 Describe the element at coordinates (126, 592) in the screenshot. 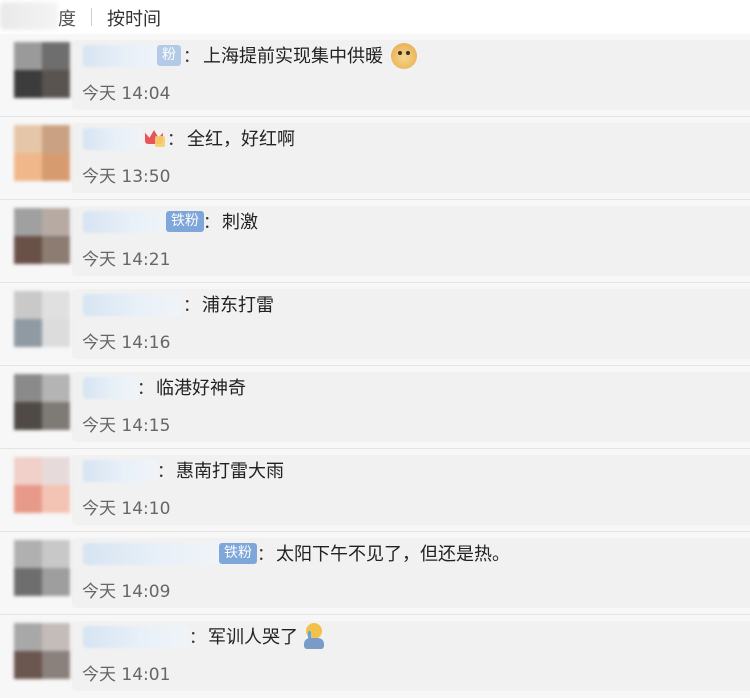

I see `comment-time: 今天 14:09` at that location.